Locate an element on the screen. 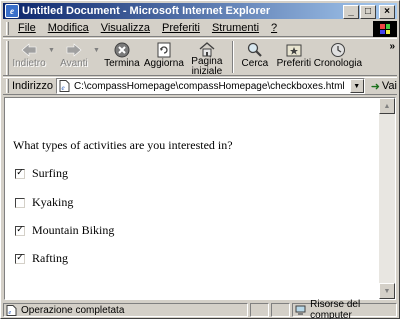 The height and width of the screenshot is (319, 400). window-controls: _ □ × is located at coordinates (368, 12).